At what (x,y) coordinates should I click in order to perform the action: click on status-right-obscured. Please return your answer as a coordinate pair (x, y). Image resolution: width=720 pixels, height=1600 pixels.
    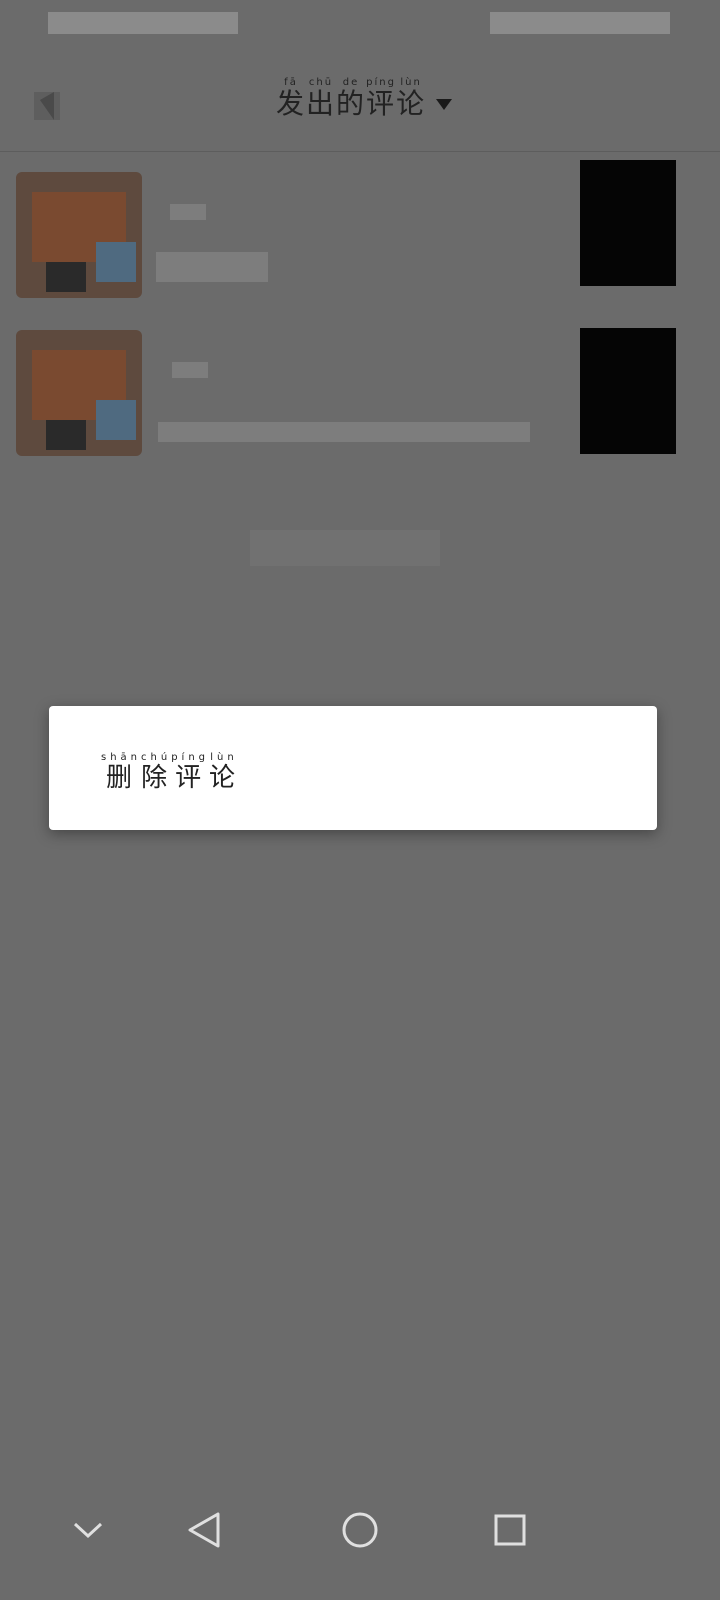
    Looking at the image, I should click on (580, 23).